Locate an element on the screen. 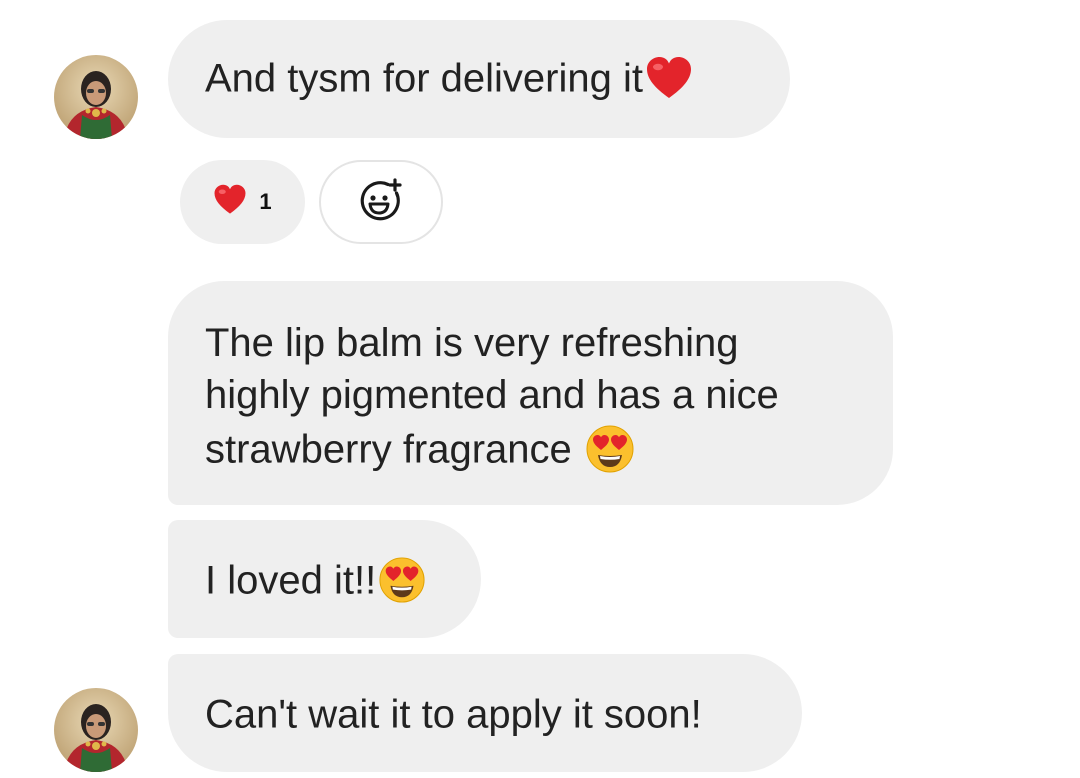  message-bubble: I loved it!! is located at coordinates (324, 579).